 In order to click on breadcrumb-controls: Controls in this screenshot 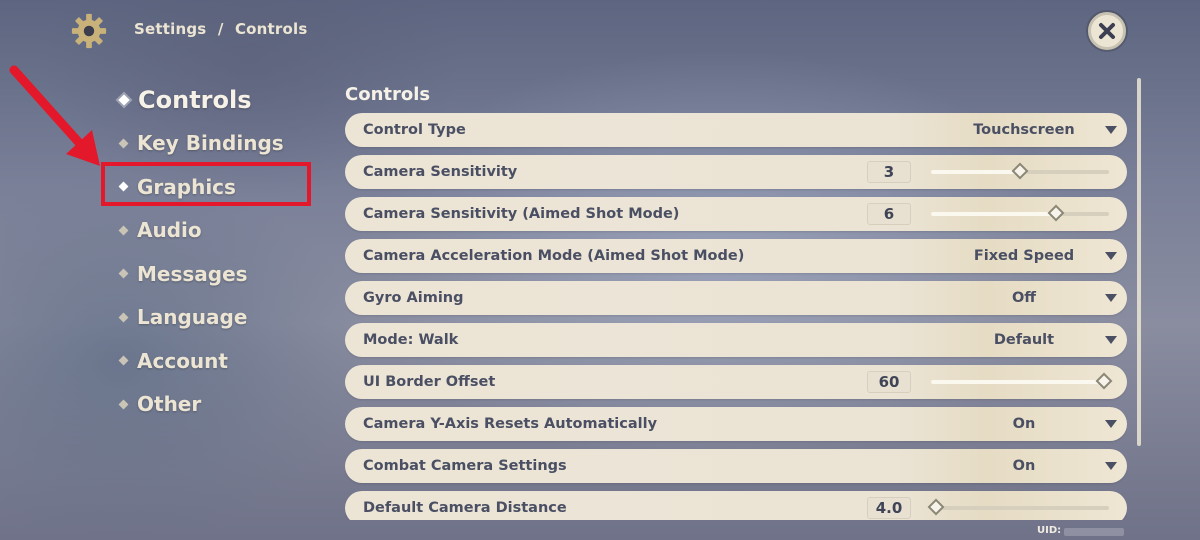, I will do `click(271, 29)`.